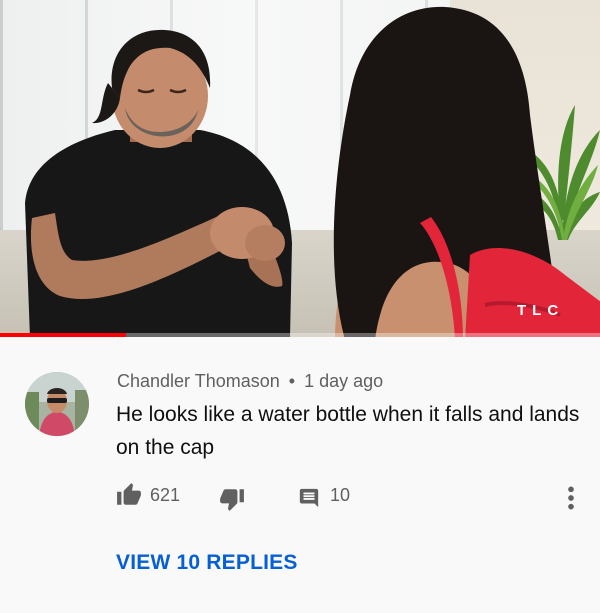 This screenshot has width=600, height=613. Describe the element at coordinates (309, 498) in the screenshot. I see `comment-icon` at that location.